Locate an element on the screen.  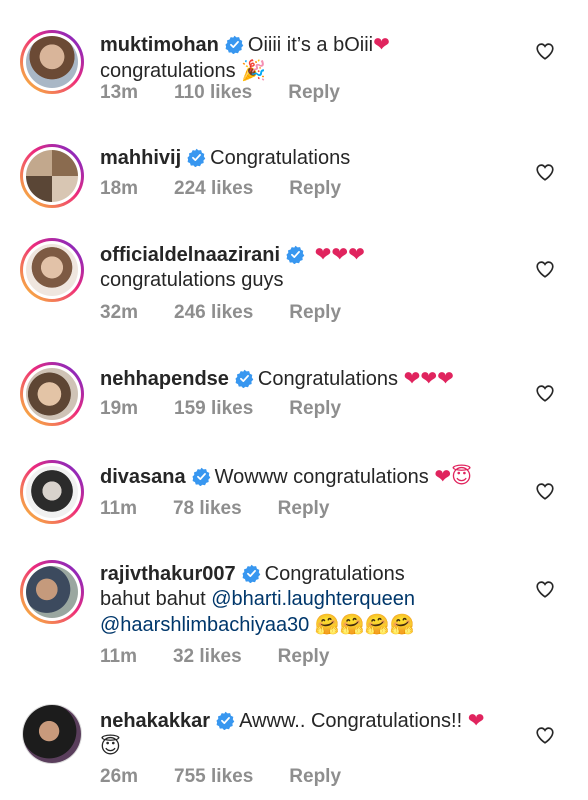
timestamp: 13m is located at coordinates (119, 92).